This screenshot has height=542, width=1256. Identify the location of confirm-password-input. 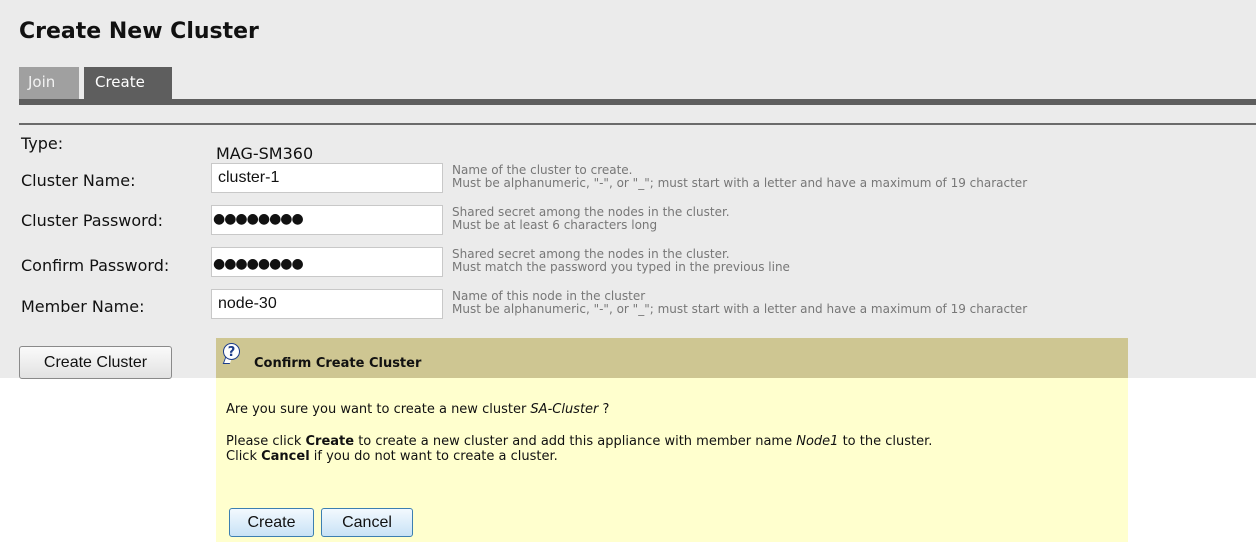
(327, 262).